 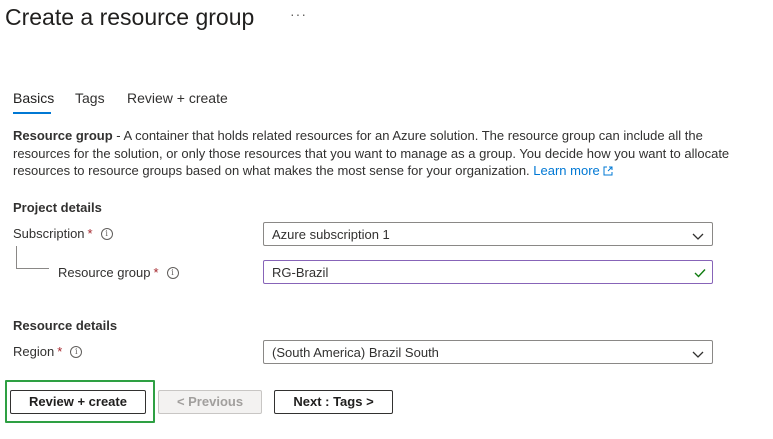 I want to click on page-title: Create a resource group, so click(x=130, y=17).